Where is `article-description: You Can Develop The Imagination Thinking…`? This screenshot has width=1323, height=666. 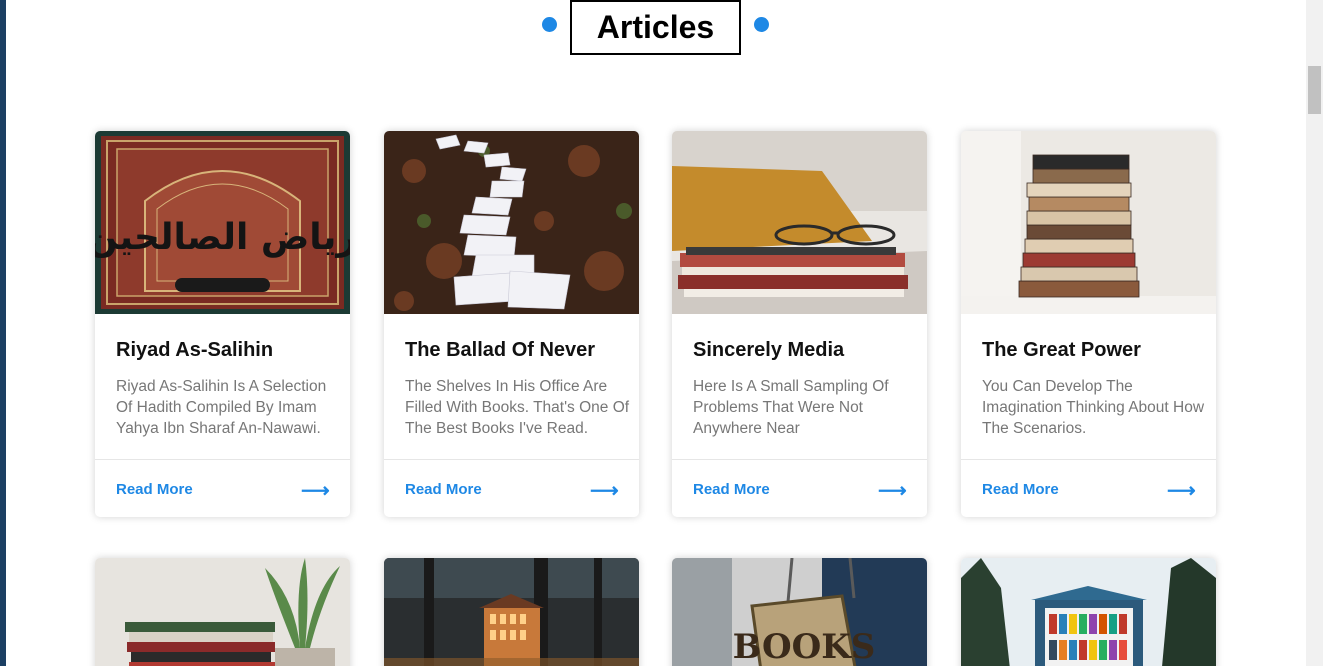
article-description: You Can Develop The Imagination Thinking… is located at coordinates (1093, 407).